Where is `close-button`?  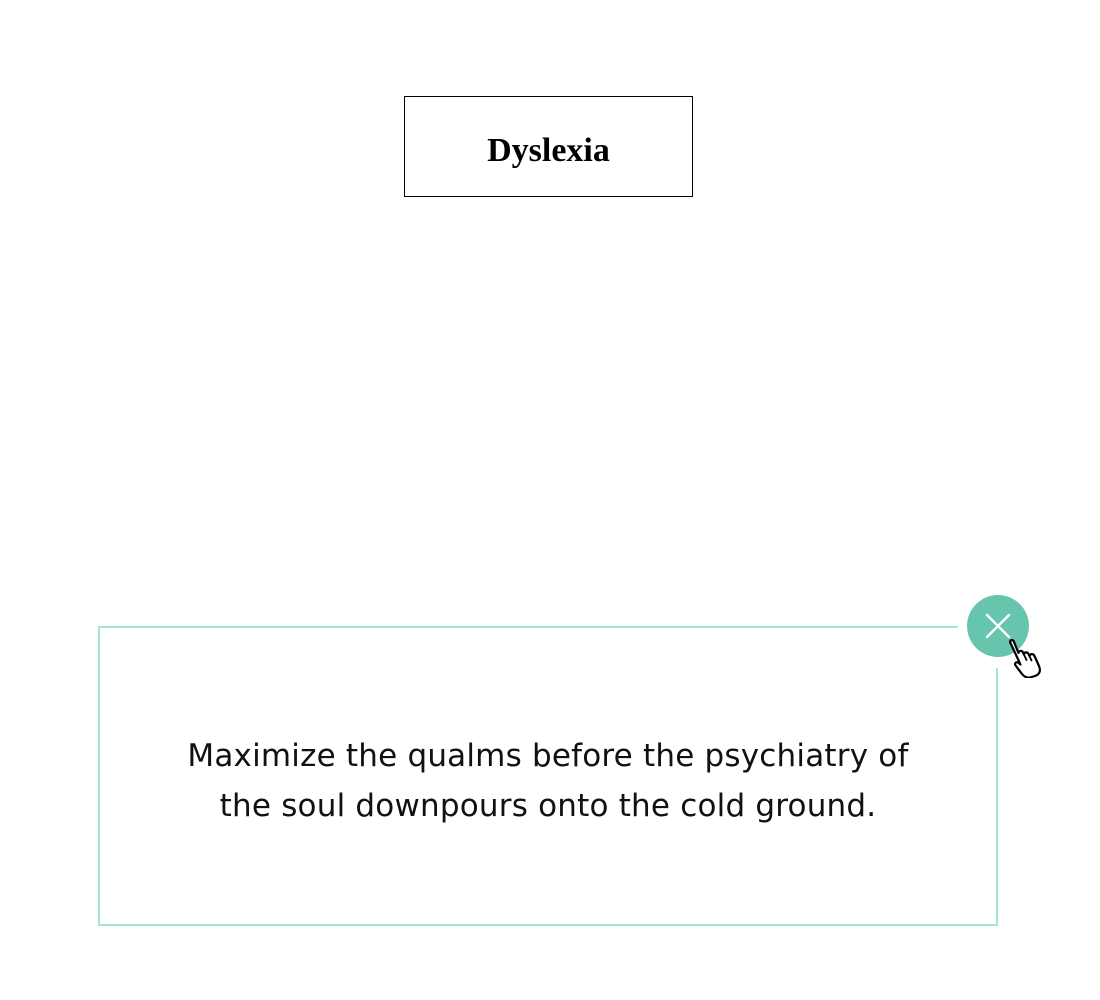
close-button is located at coordinates (998, 626).